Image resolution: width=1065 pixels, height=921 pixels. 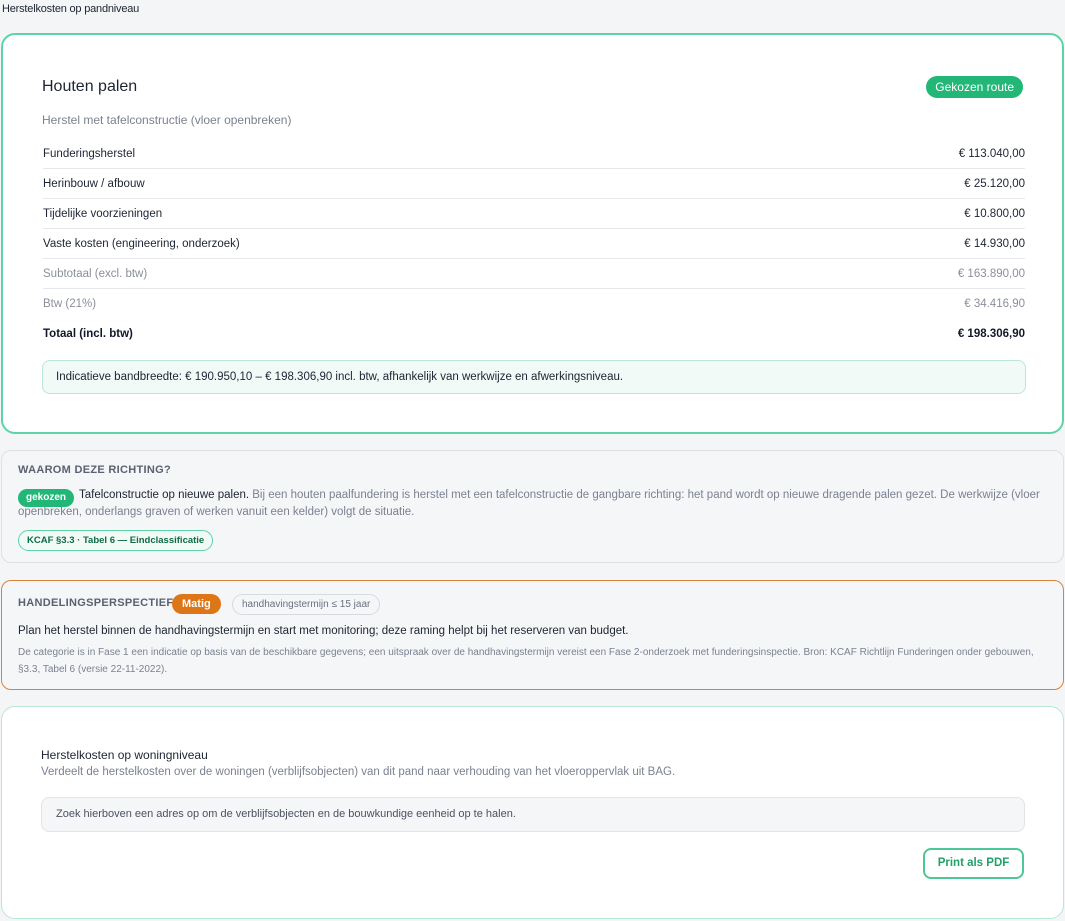 What do you see at coordinates (89, 153) in the screenshot?
I see `cost-row-label: Funderingsherstel` at bounding box center [89, 153].